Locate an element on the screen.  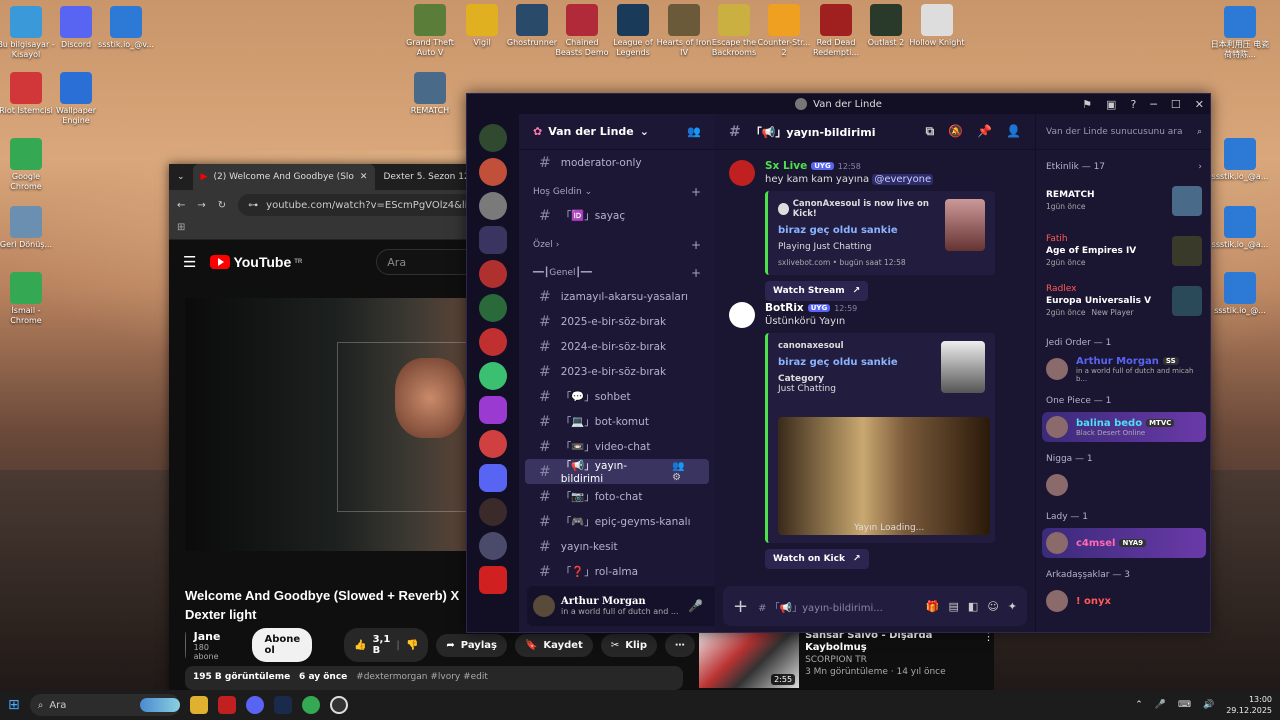
clip-button: ✂ Klip is located at coordinates (628, 645).